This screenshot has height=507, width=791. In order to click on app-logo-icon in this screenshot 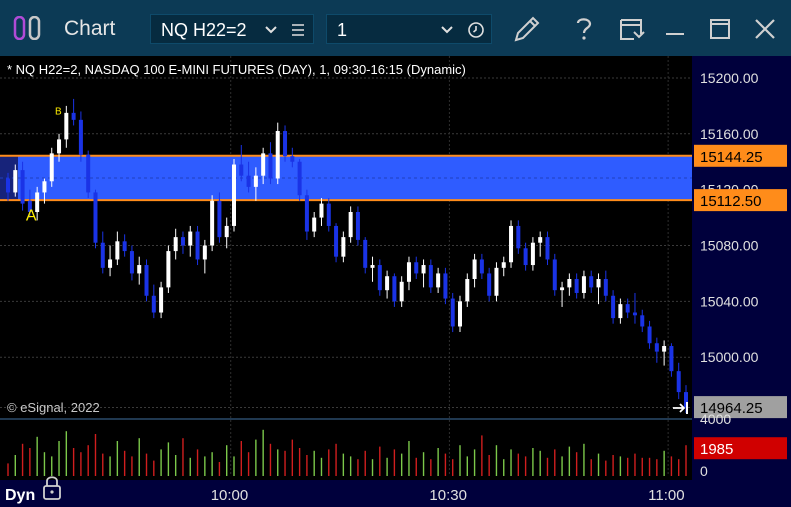, I will do `click(27, 28)`.